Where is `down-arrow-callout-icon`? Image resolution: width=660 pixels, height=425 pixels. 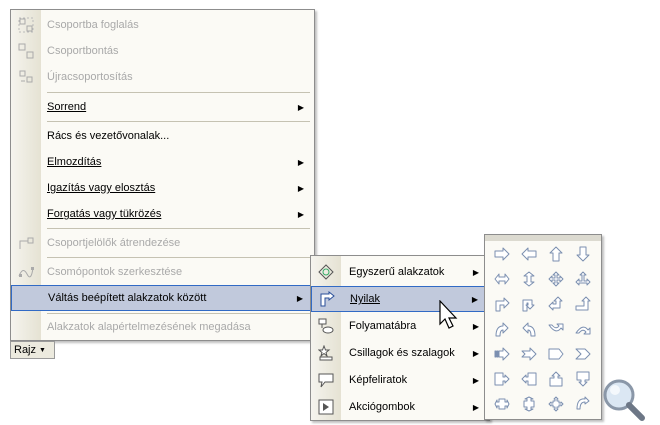
down-arrow-callout-icon is located at coordinates (583, 379).